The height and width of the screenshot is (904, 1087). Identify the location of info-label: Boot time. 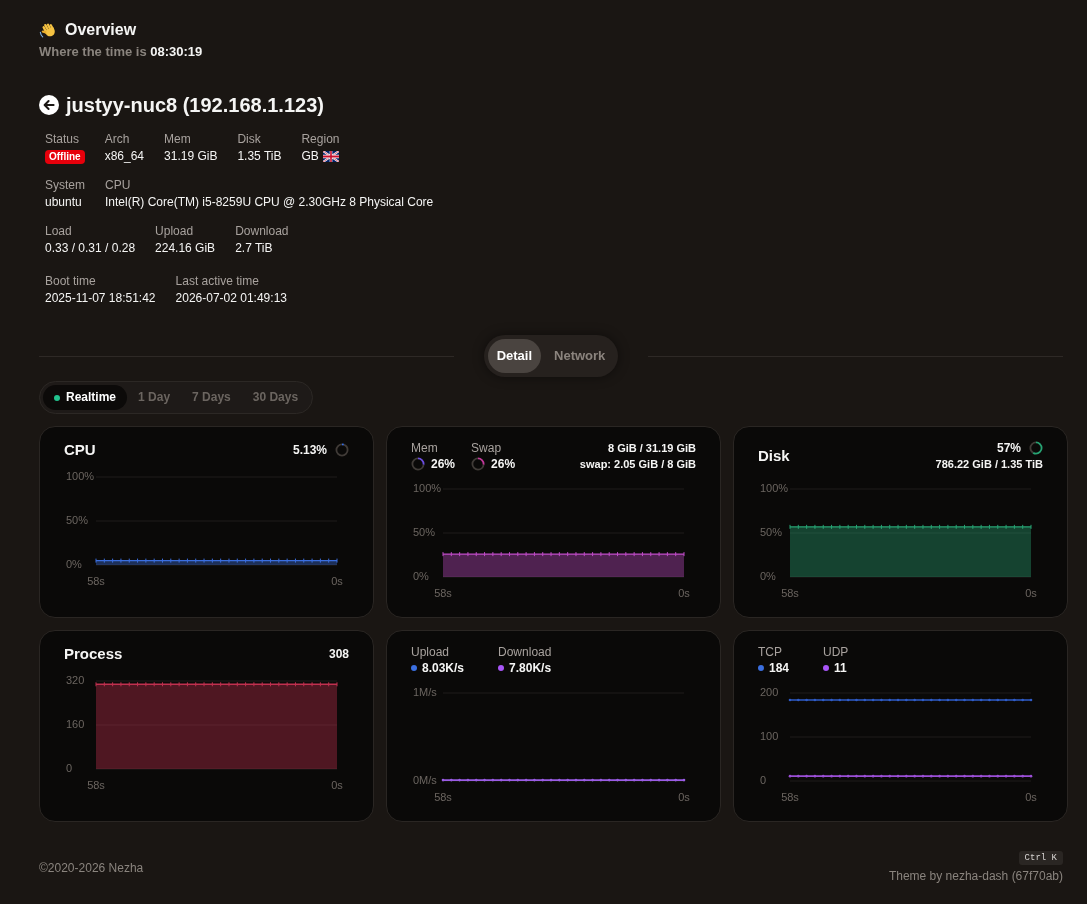
(70, 281).